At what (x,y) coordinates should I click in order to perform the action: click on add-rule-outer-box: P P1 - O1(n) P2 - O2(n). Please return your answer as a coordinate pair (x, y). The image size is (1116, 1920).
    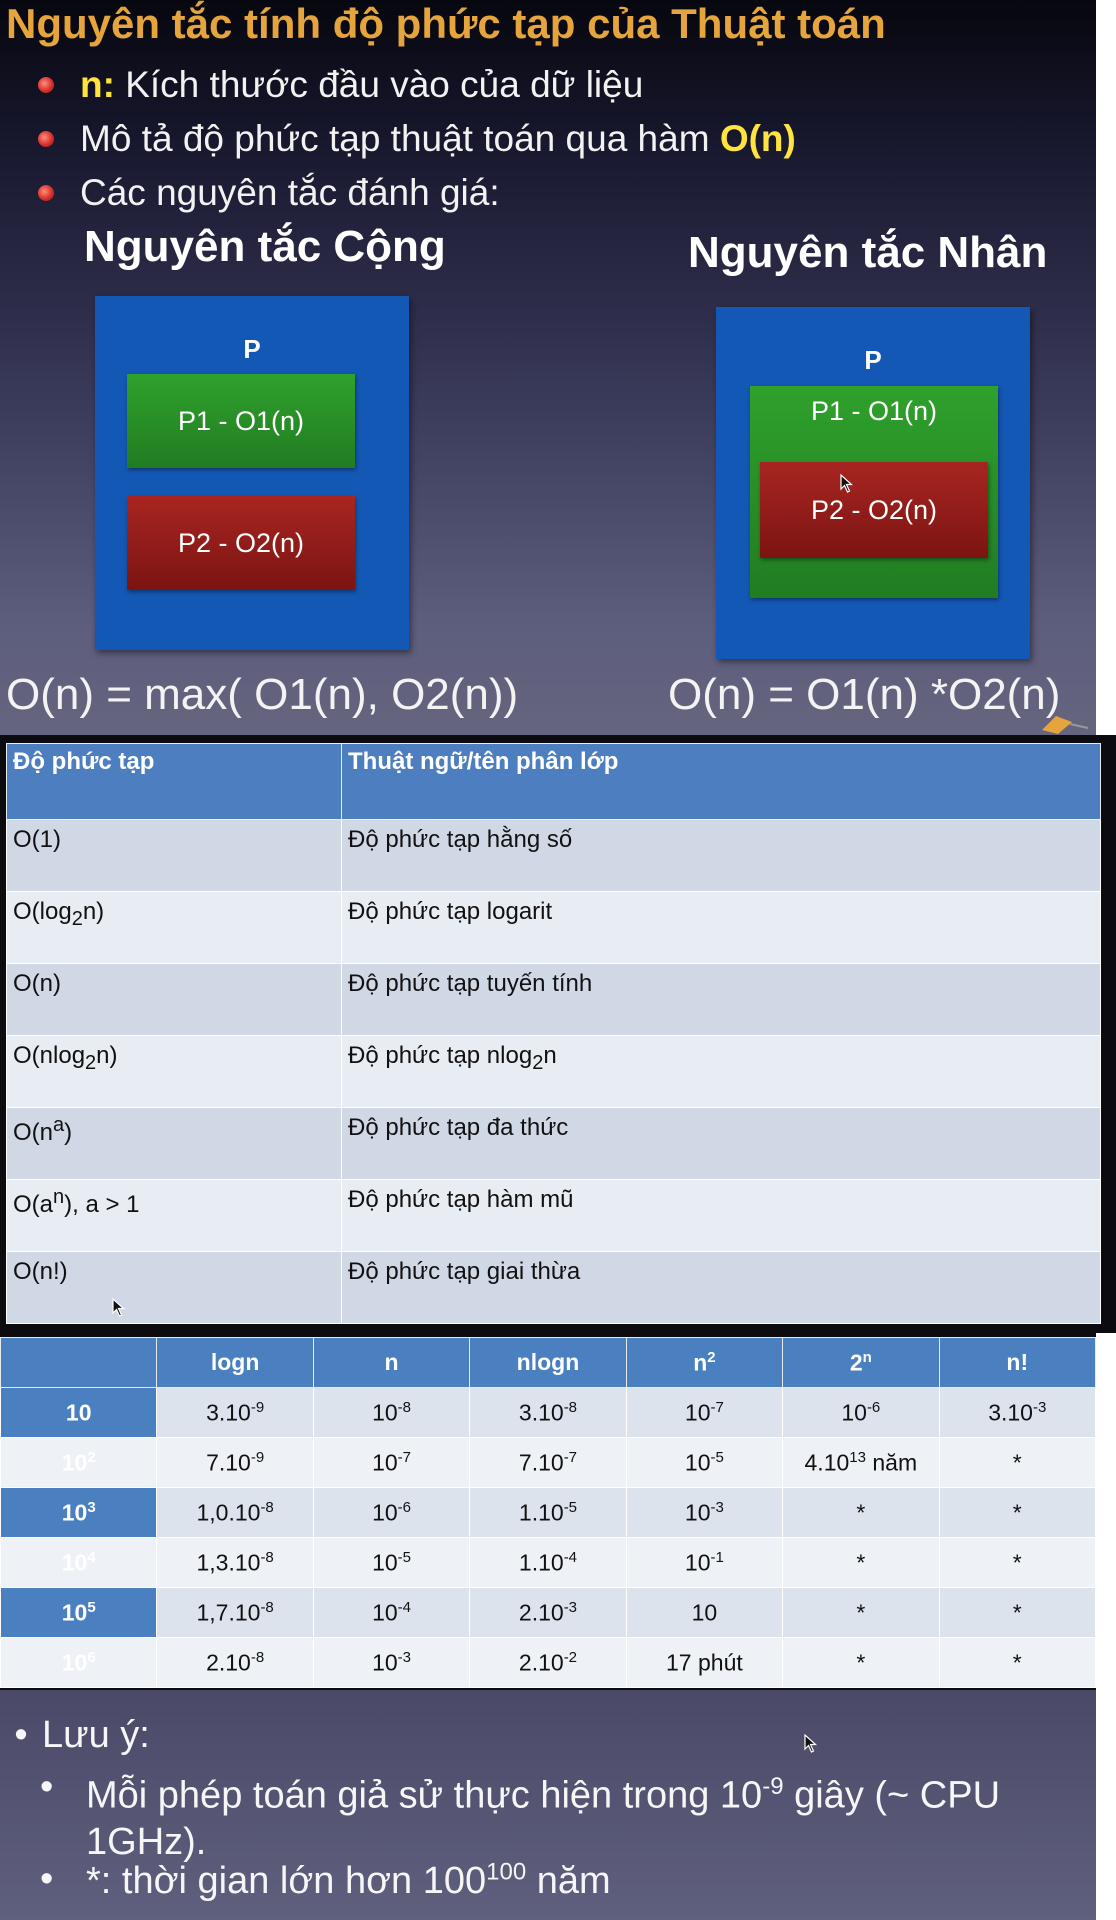
    Looking at the image, I should click on (252, 473).